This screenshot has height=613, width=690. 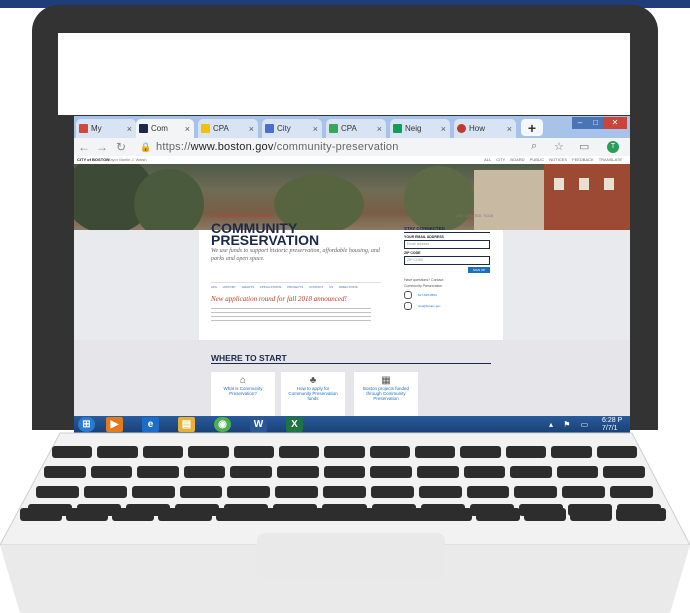 What do you see at coordinates (532, 127) in the screenshot?
I see `new-tab-button: +` at bounding box center [532, 127].